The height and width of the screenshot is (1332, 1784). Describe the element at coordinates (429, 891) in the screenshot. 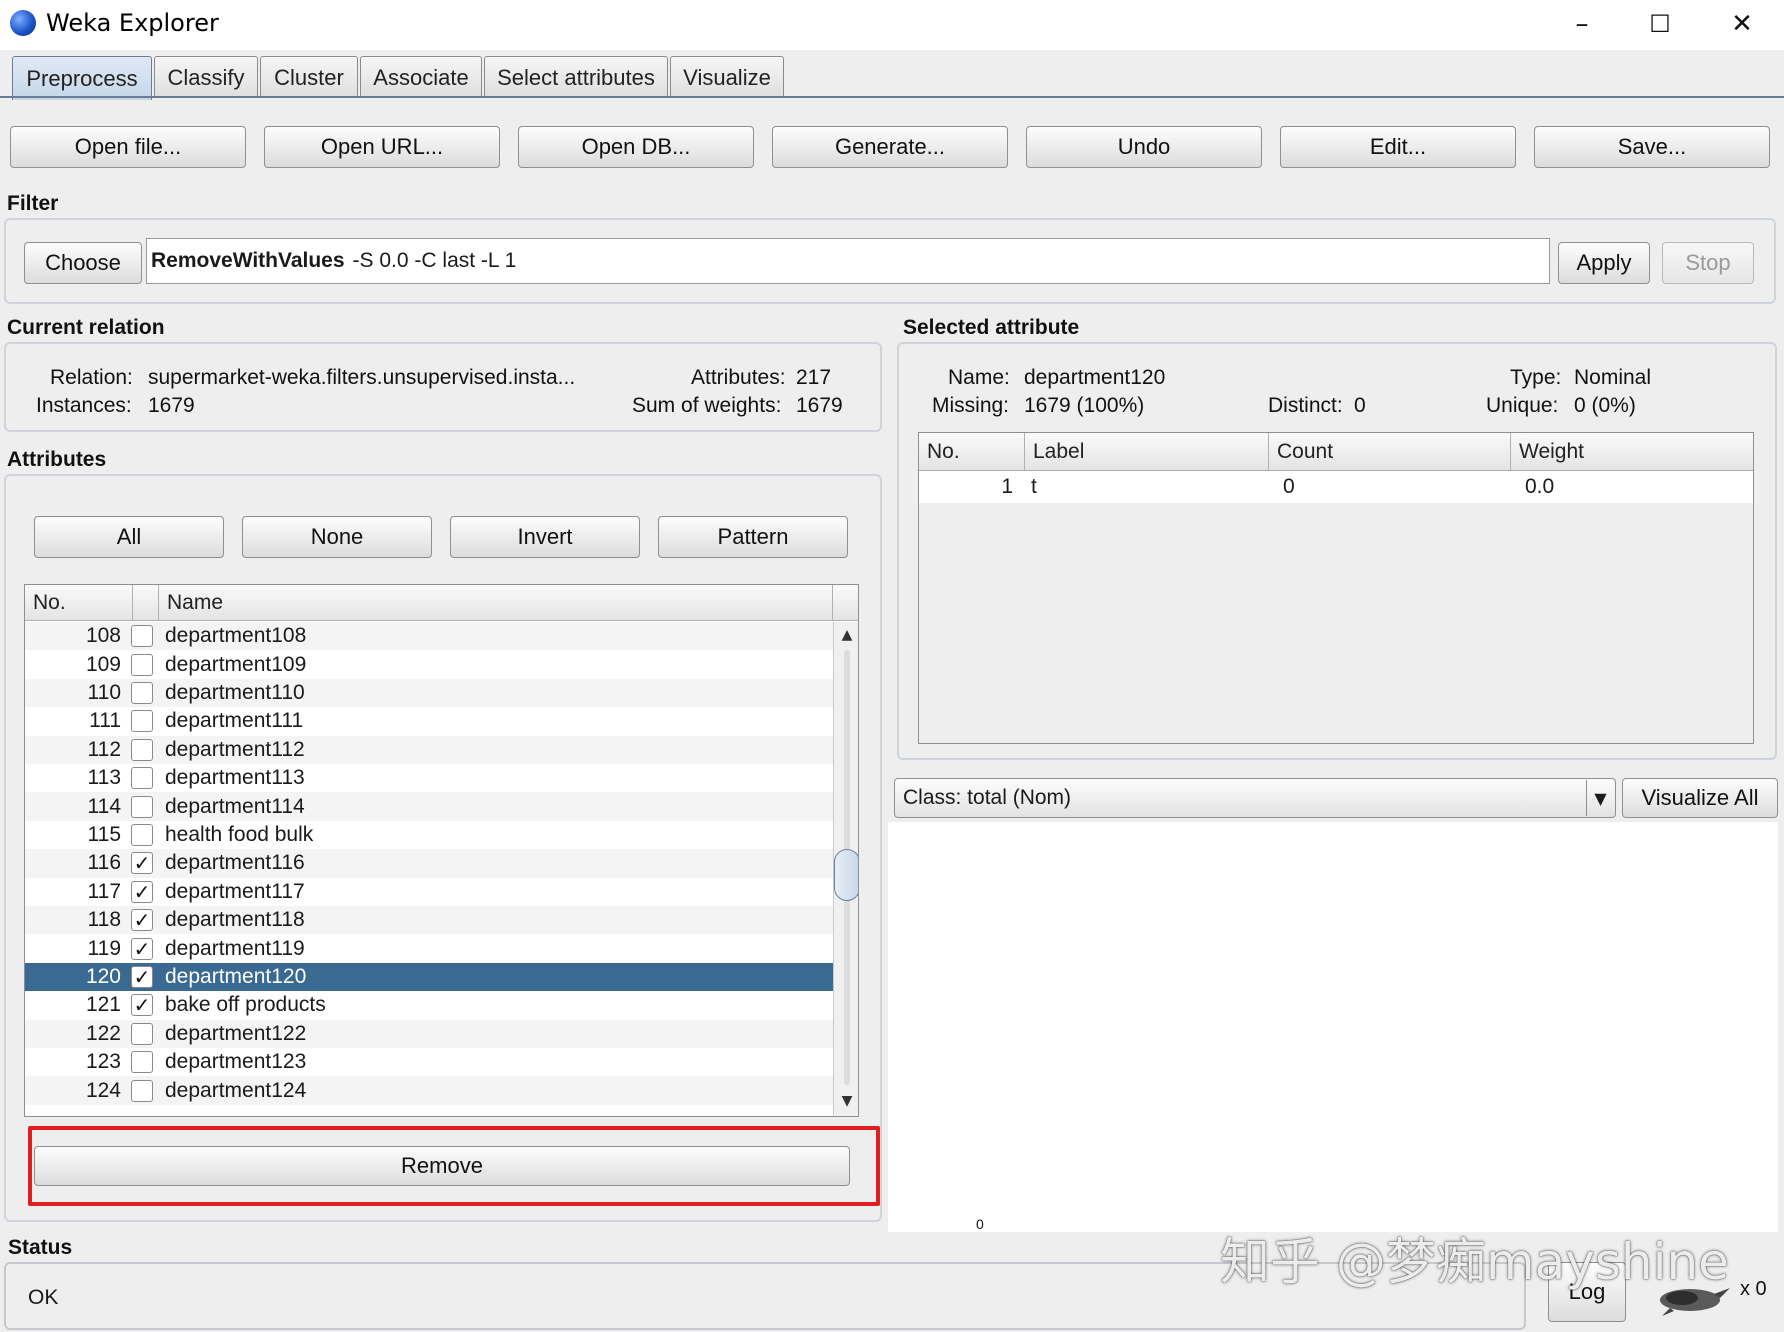

I see `table-row: 117 ✓ department117` at that location.